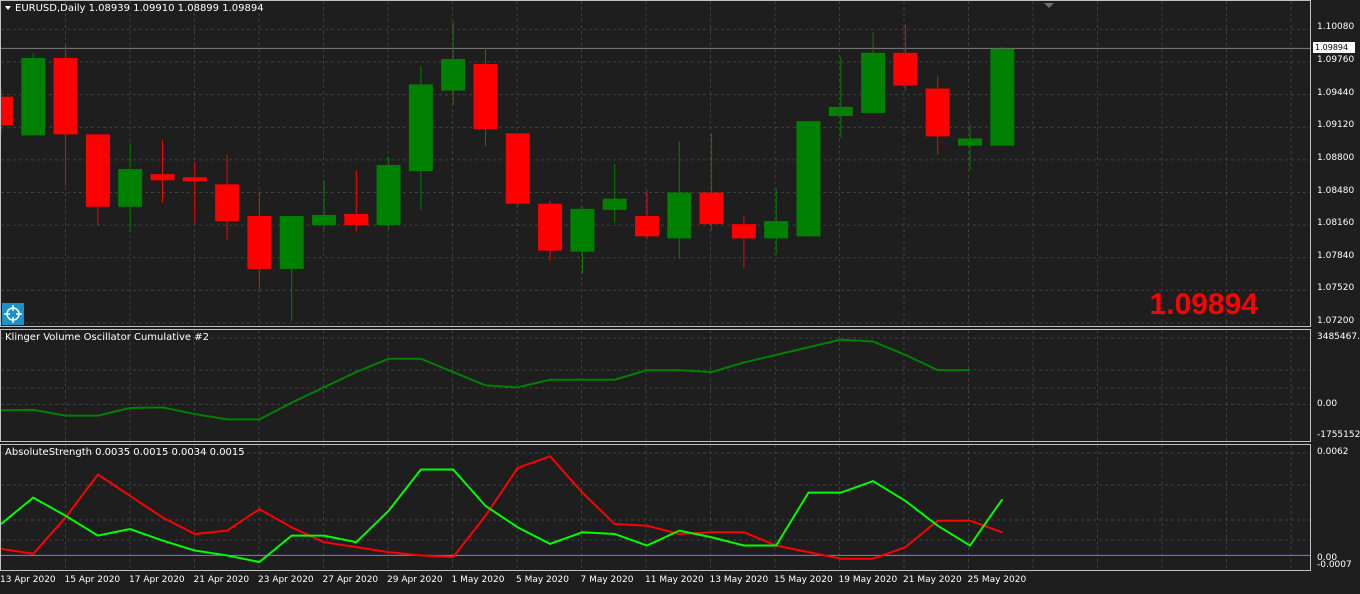  What do you see at coordinates (1336, 92) in the screenshot?
I see `price-axis-label: 1.09440` at bounding box center [1336, 92].